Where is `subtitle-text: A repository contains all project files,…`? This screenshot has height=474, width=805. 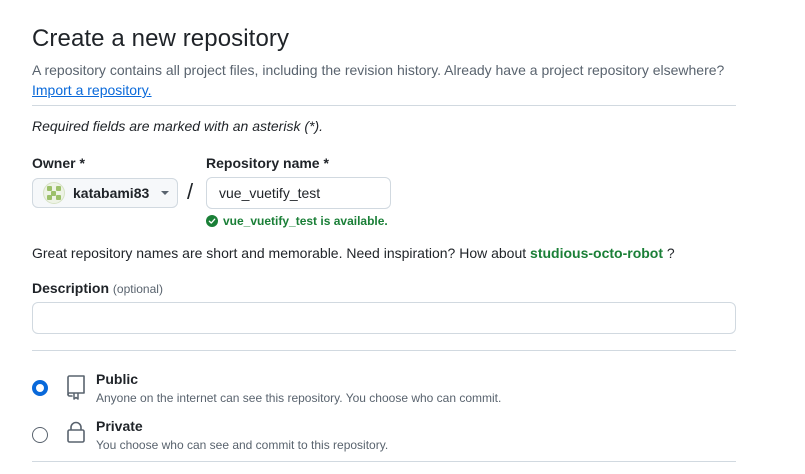
subtitle-text: A repository contains all project files,… is located at coordinates (378, 70).